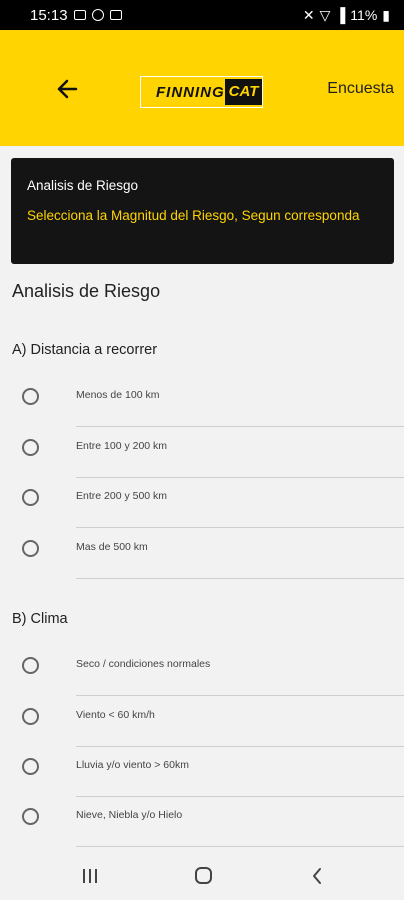 The image size is (404, 900). I want to click on option-label: Seco / condiciones normales, so click(143, 664).